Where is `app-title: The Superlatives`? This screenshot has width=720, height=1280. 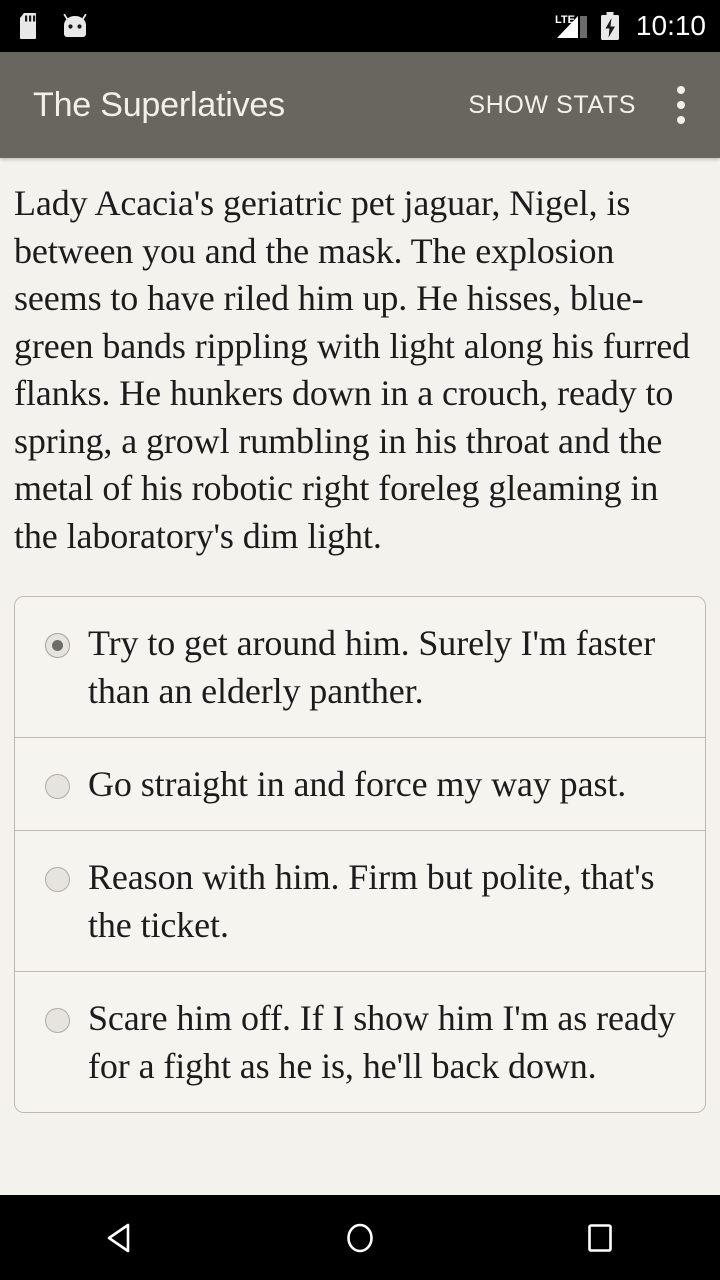
app-title: The Superlatives is located at coordinates (159, 104).